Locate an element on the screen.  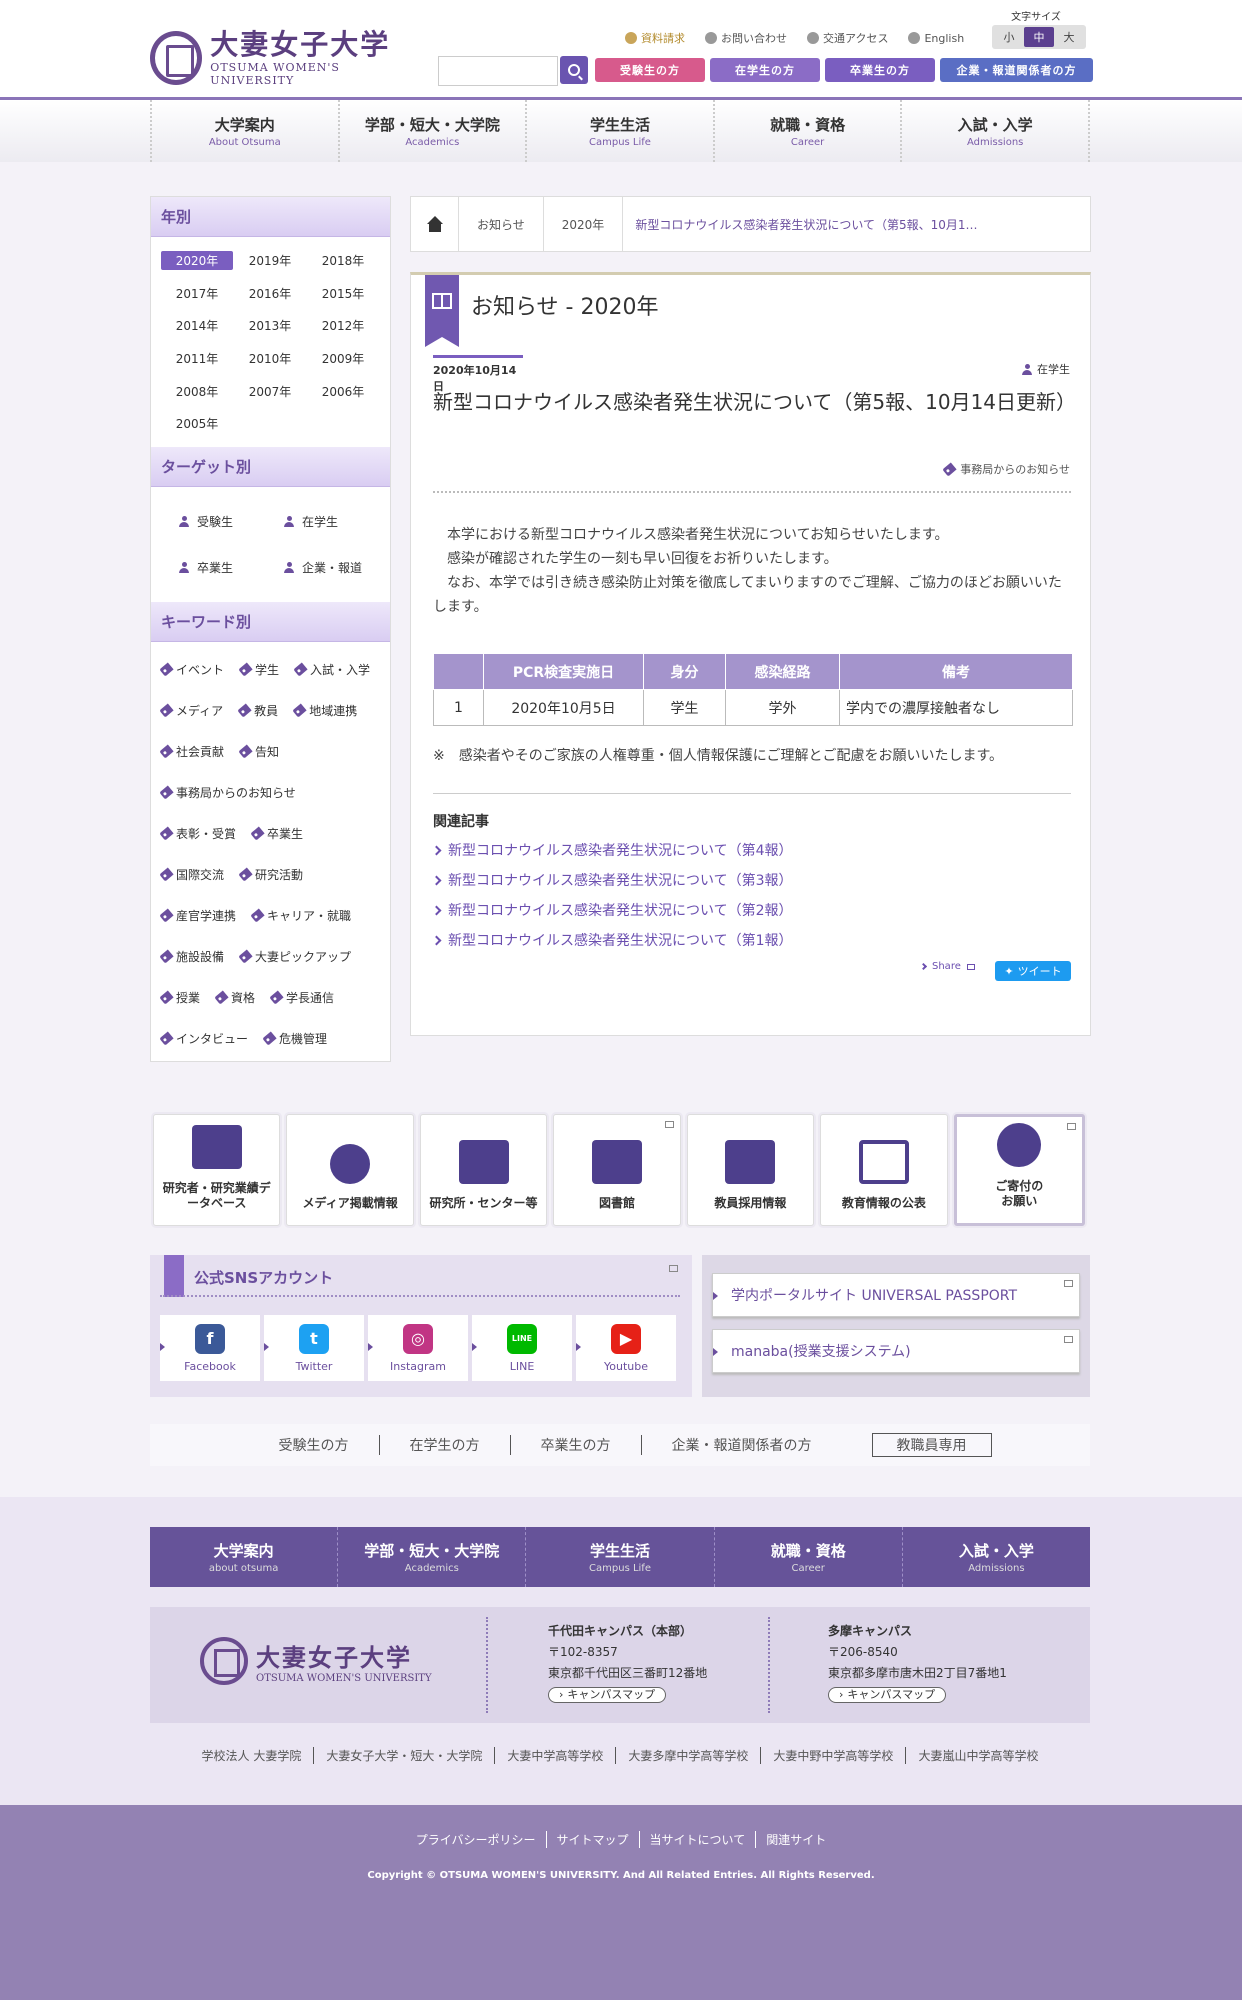
school-link: 大妻中学高等学校 is located at coordinates (554, 1755).